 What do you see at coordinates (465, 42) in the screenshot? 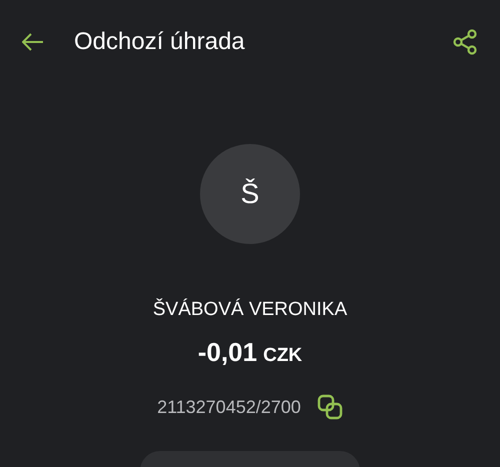
I see `share-icon` at bounding box center [465, 42].